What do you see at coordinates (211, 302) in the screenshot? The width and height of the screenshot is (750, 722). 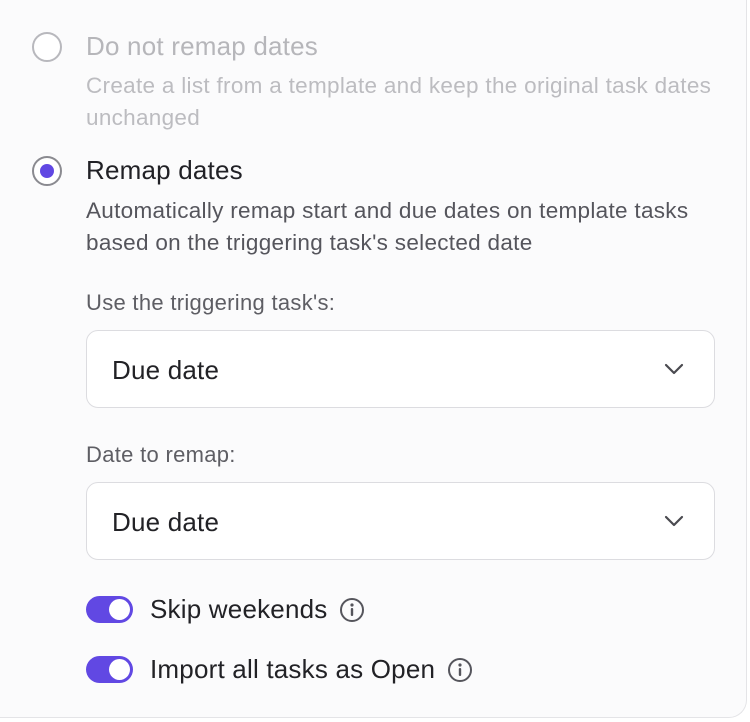 I see `triggering-task-label: Use the triggering task's:` at bounding box center [211, 302].